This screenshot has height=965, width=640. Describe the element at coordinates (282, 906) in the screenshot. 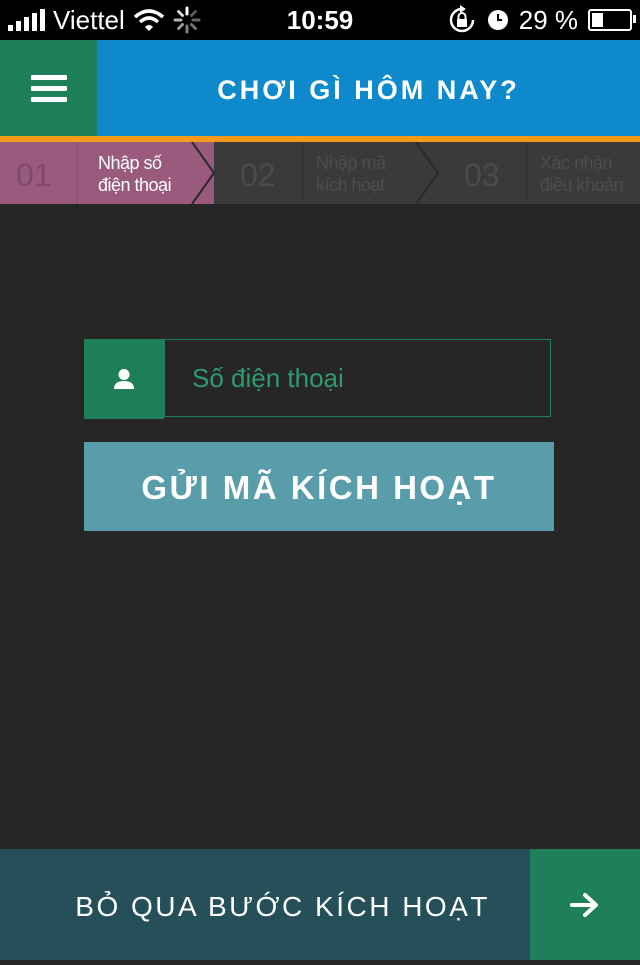

I see `skip-activation-label: BỎ QUA BƯỚC KÍCH HOẠT` at that location.